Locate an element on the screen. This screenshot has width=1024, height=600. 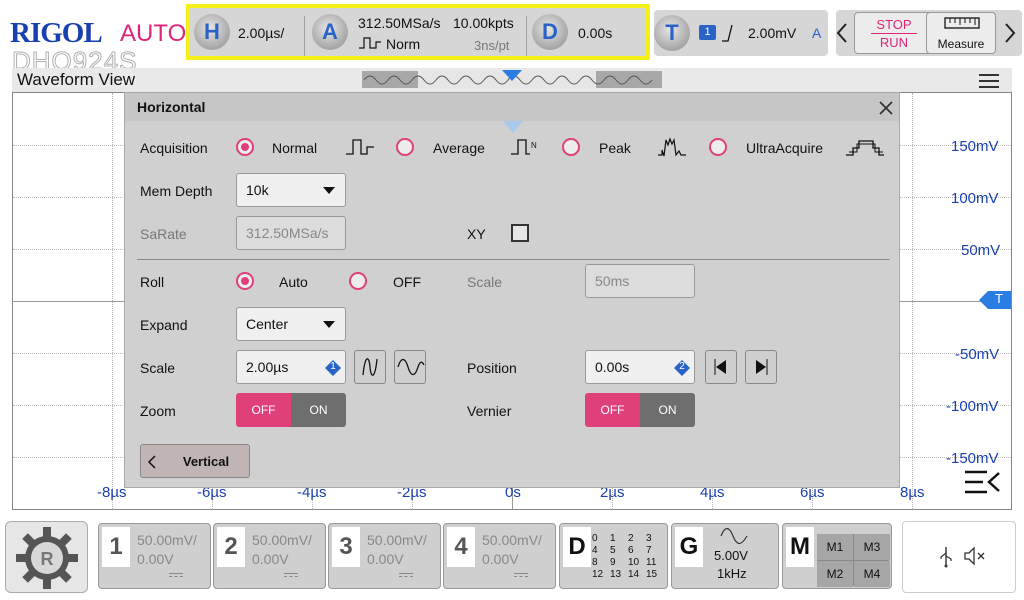
sarate-field: 312.50MSa/s is located at coordinates (291, 233).